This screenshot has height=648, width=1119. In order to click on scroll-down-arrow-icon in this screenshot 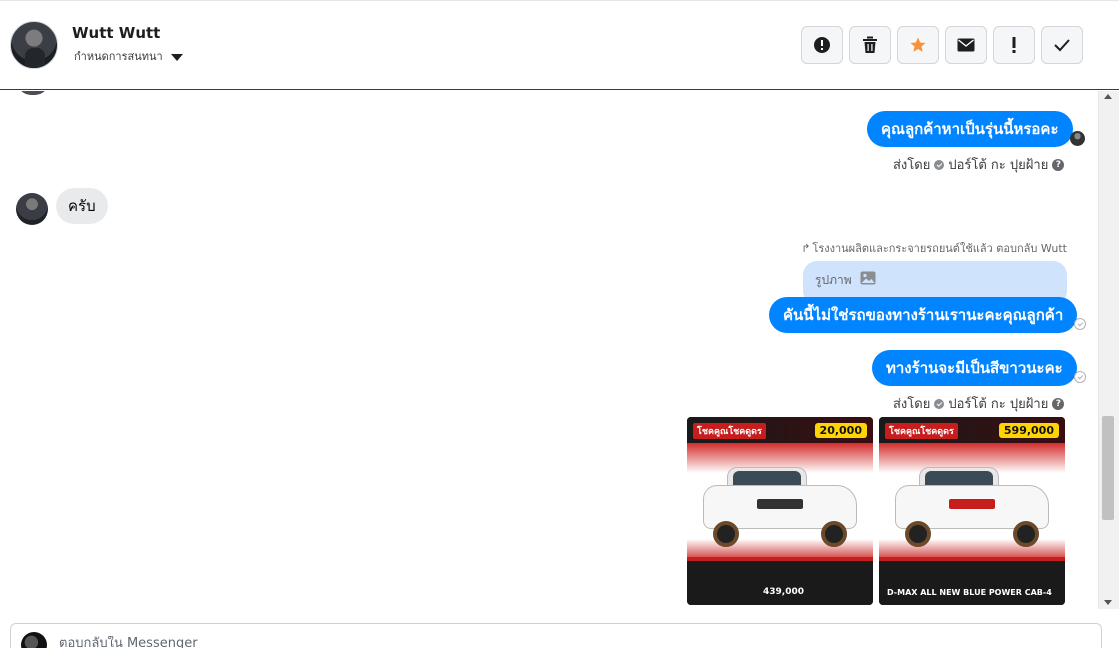, I will do `click(1108, 602)`.